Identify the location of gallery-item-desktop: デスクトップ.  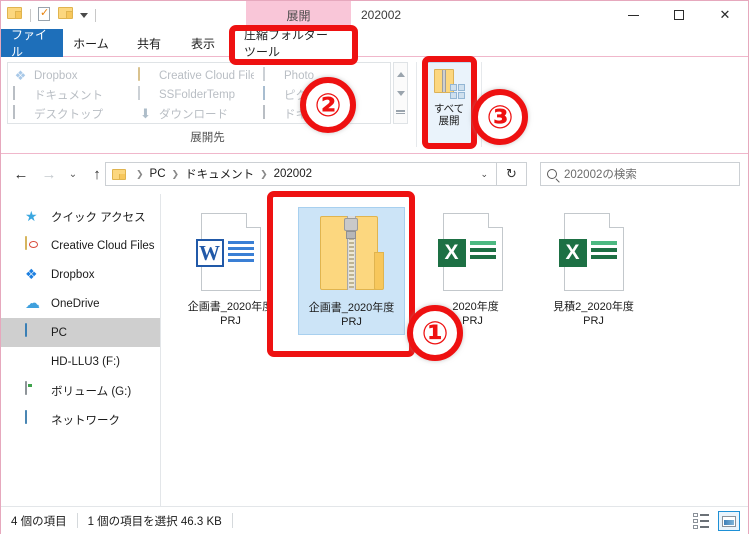
(71, 113).